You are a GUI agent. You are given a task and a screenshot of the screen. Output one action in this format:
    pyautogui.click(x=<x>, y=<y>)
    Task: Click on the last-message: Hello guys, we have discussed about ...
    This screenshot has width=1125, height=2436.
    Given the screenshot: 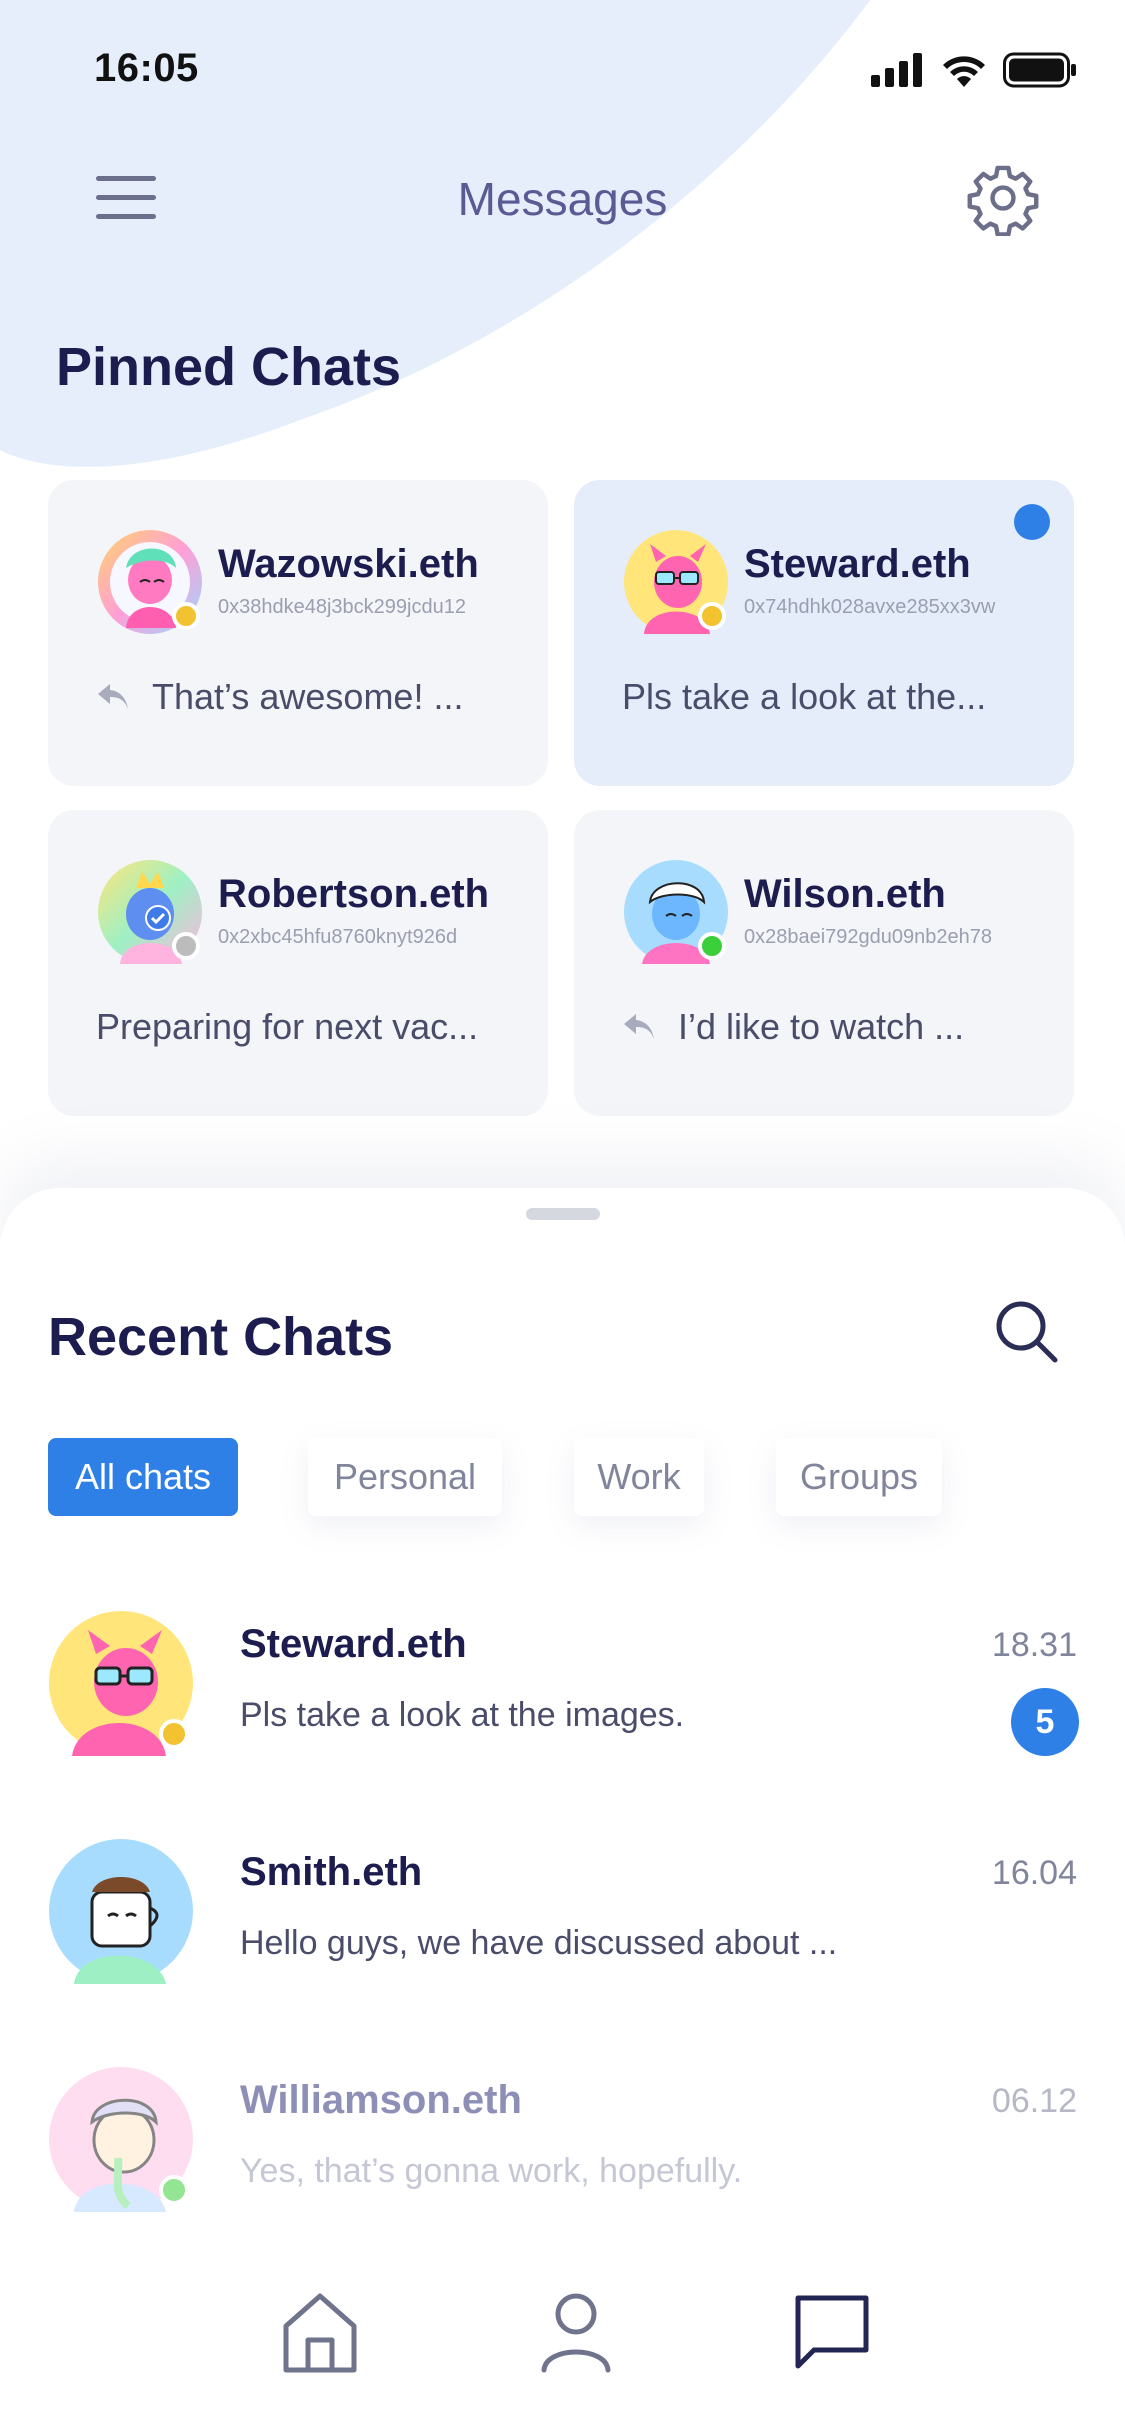 What is the action you would take?
    pyautogui.click(x=539, y=1943)
    